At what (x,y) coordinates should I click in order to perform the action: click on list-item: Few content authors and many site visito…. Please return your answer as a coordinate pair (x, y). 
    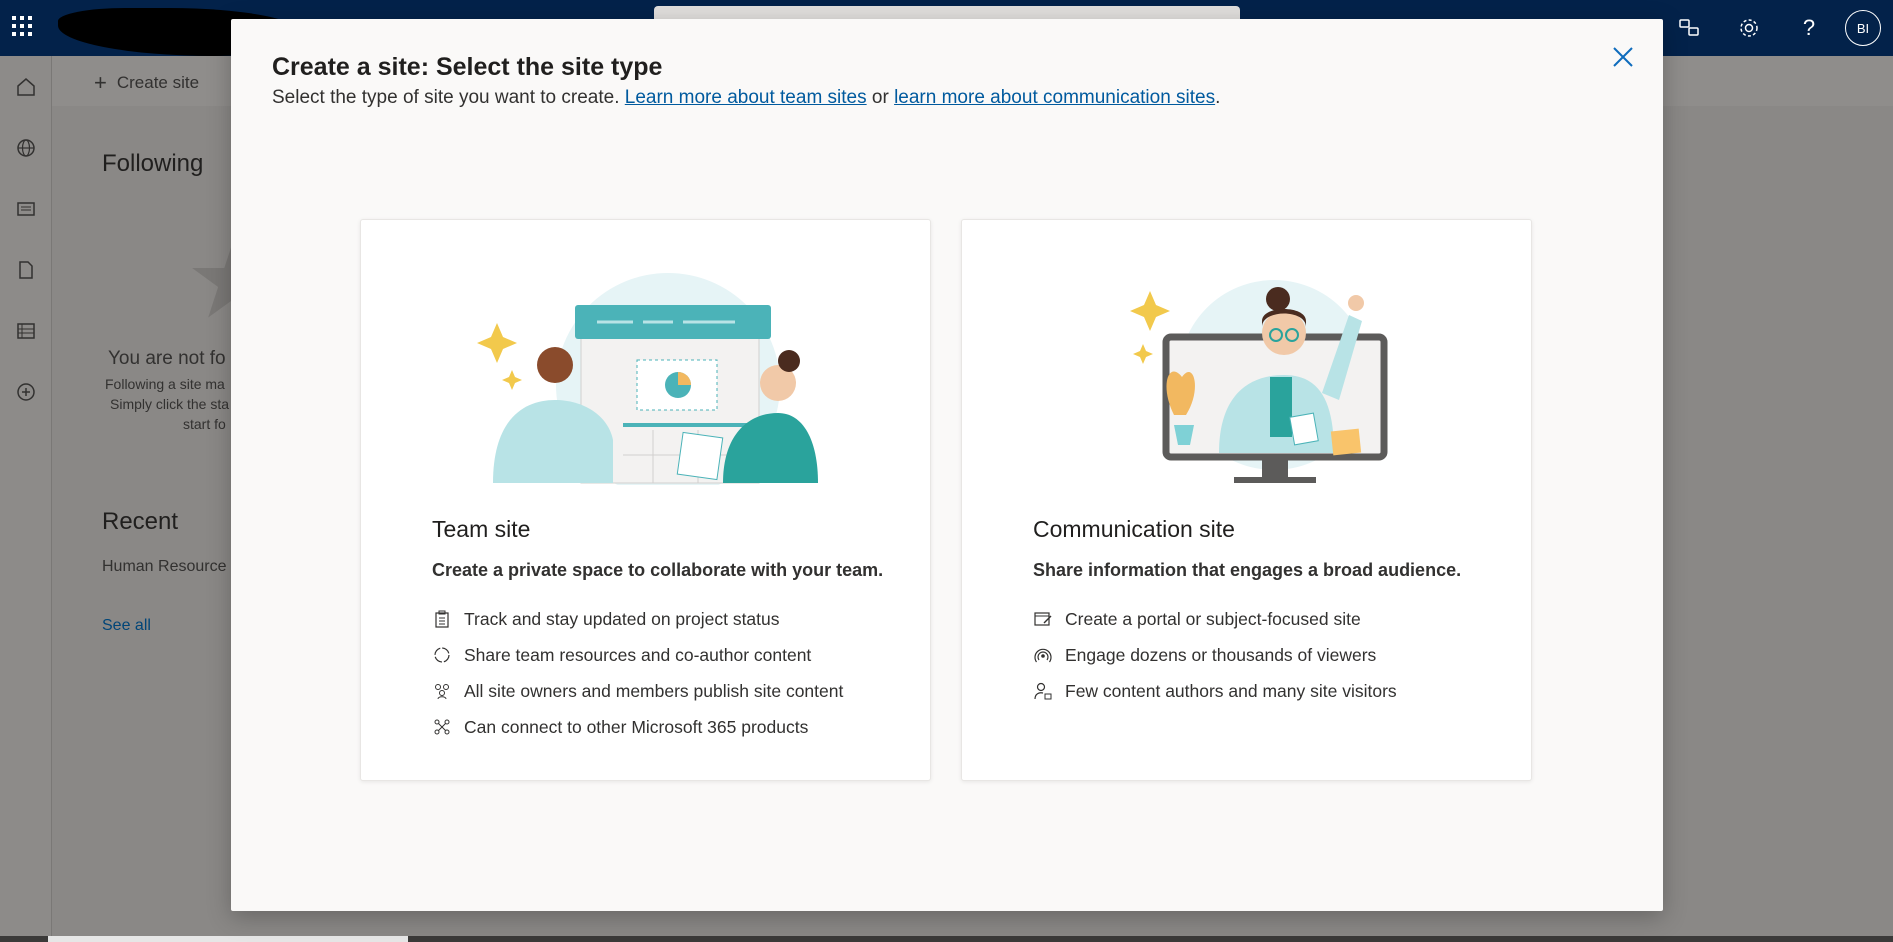
    Looking at the image, I should click on (1215, 691).